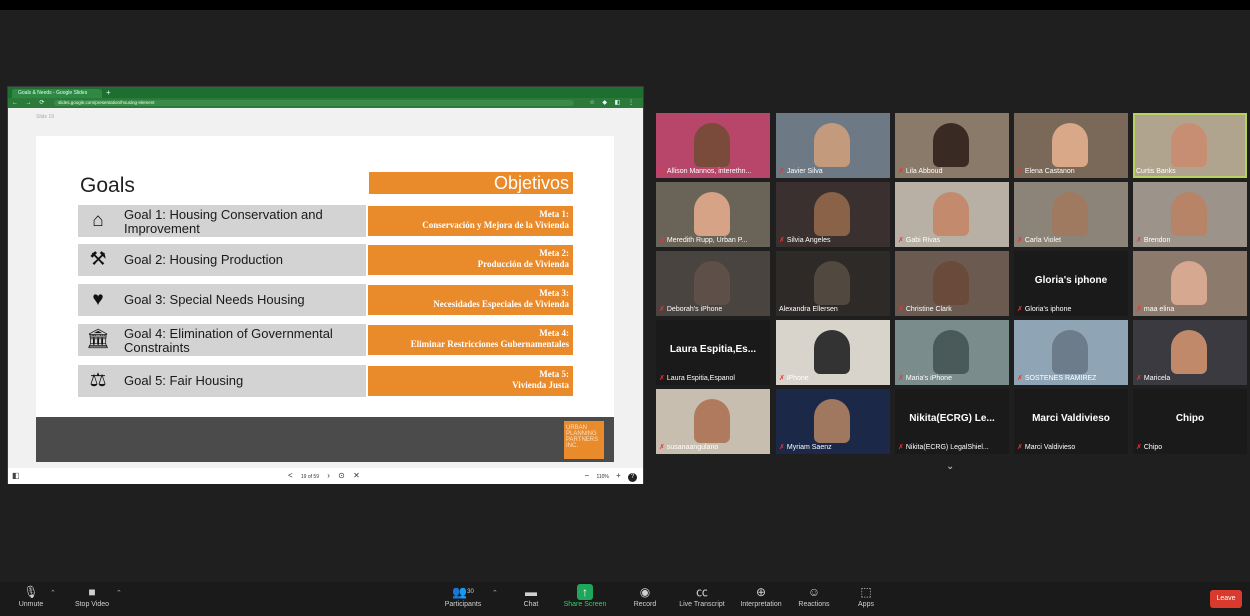 This screenshot has width=1250, height=616. I want to click on record-icon: ◉, so click(645, 592).